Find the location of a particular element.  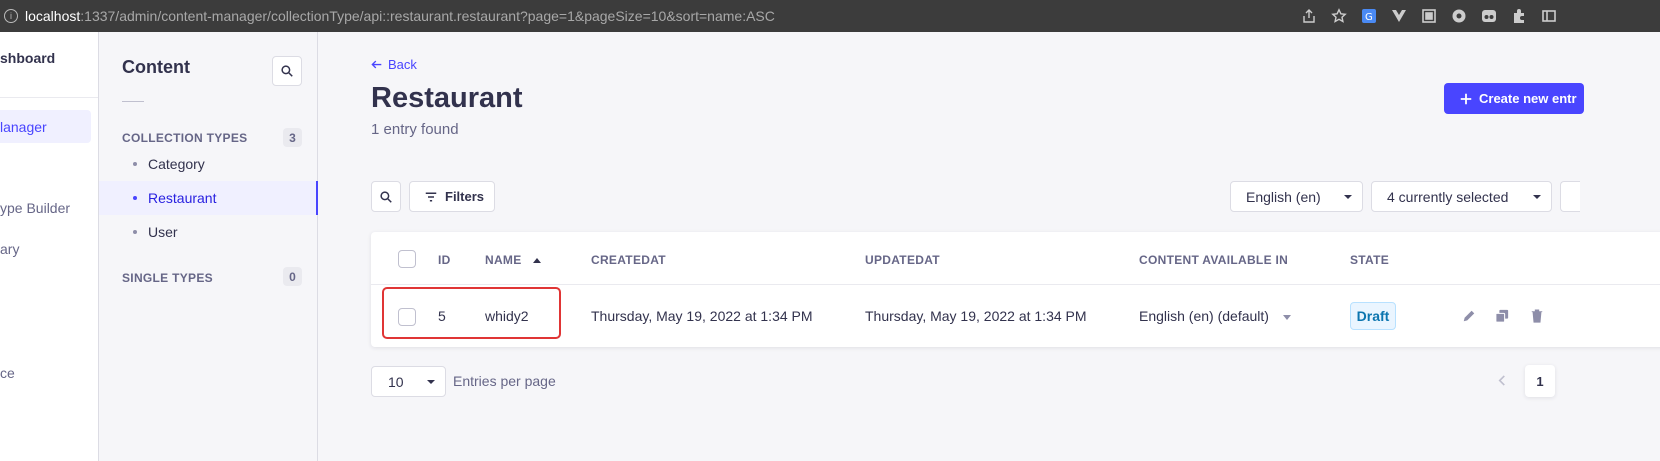

row-updatedat: Thursday, May 19, 2022 at 1:34 PM is located at coordinates (976, 316).